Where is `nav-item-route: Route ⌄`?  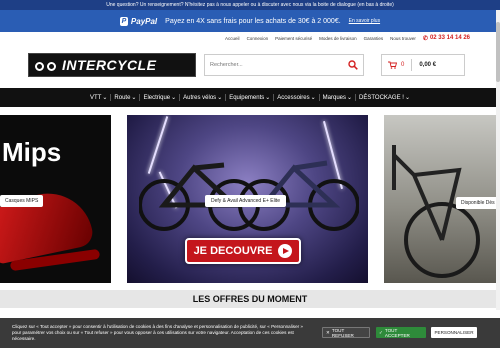 nav-item-route: Route ⌄ is located at coordinates (126, 97).